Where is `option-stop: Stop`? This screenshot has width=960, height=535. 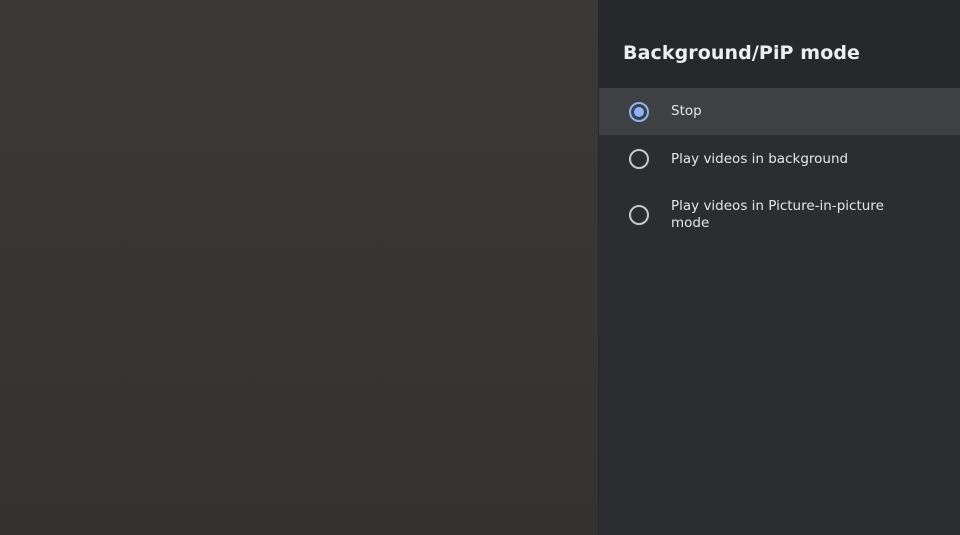
option-stop: Stop is located at coordinates (779, 111).